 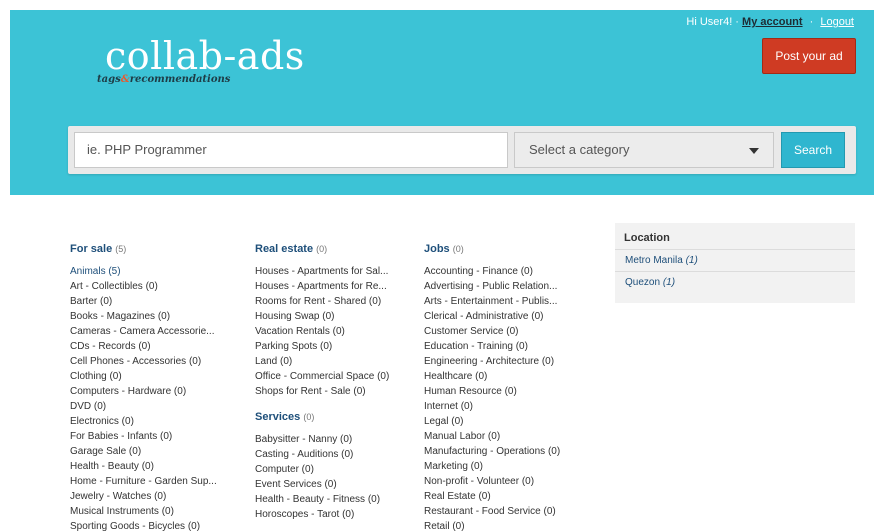 I want to click on category-link: Rooms for Rent - Shared (0), so click(x=331, y=301).